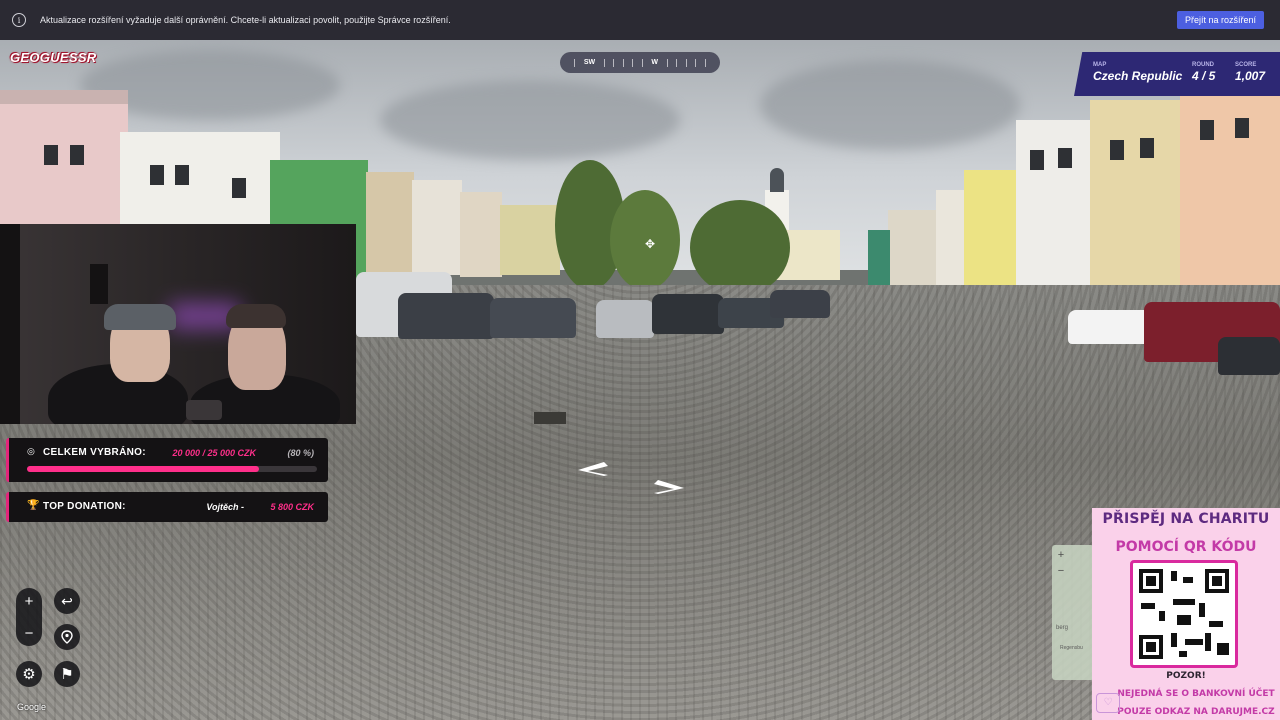 The height and width of the screenshot is (720, 1280). I want to click on charity-warning: POZOR!, so click(1186, 676).